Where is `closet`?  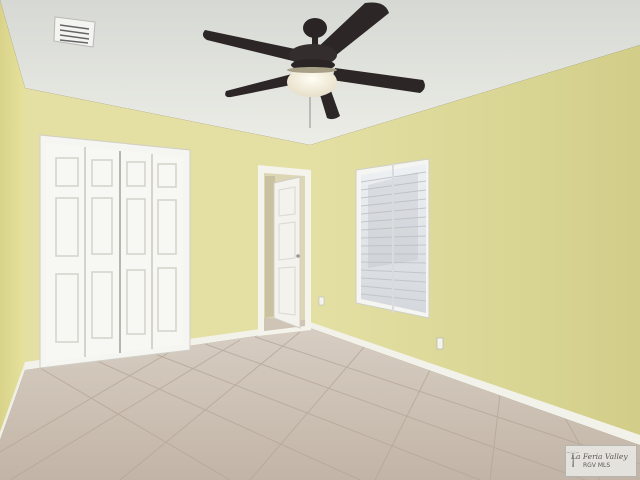
closet is located at coordinates (115, 251).